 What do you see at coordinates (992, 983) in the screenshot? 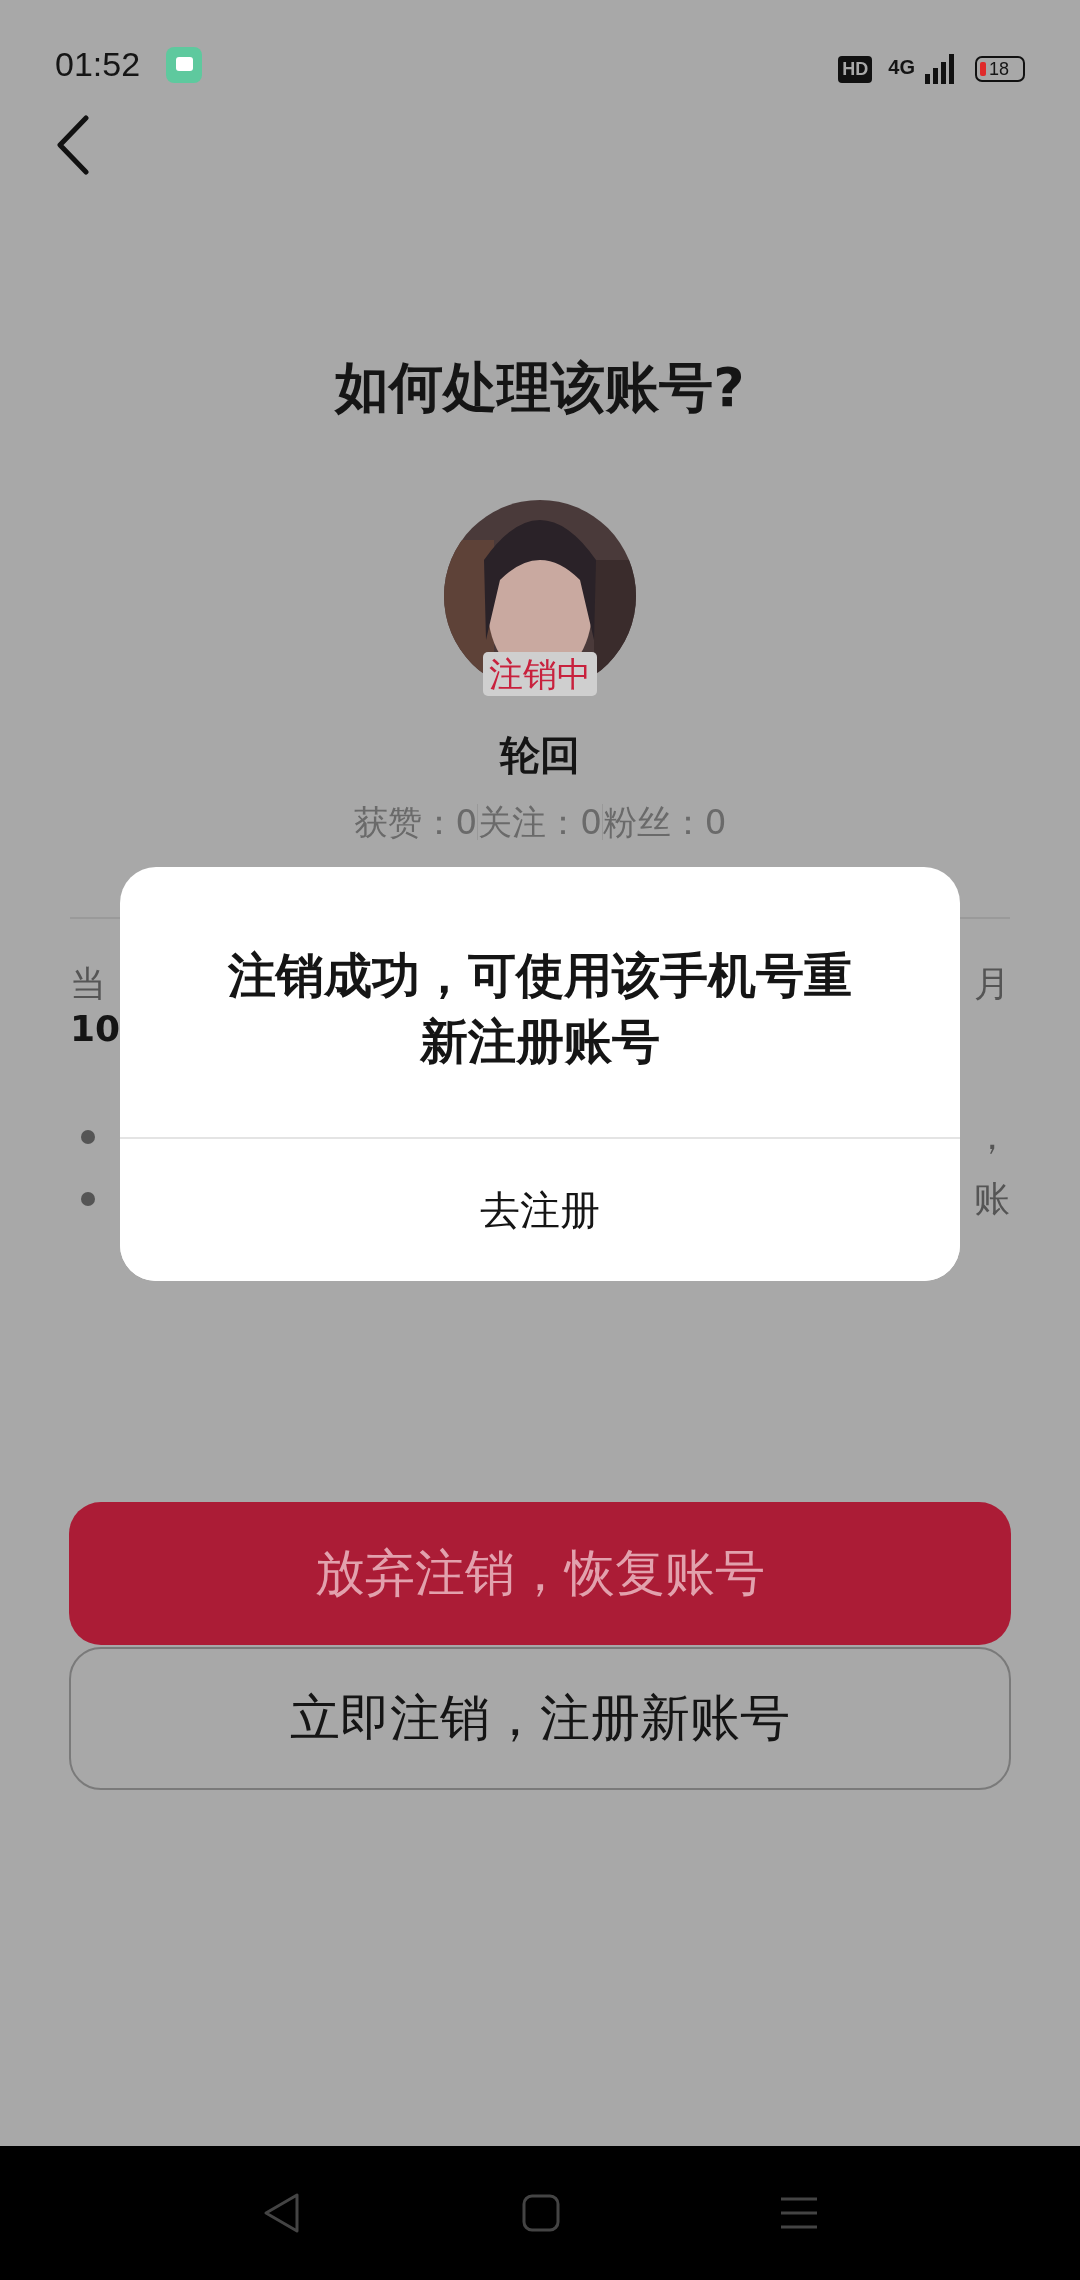
I see `notice-text: 月` at bounding box center [992, 983].